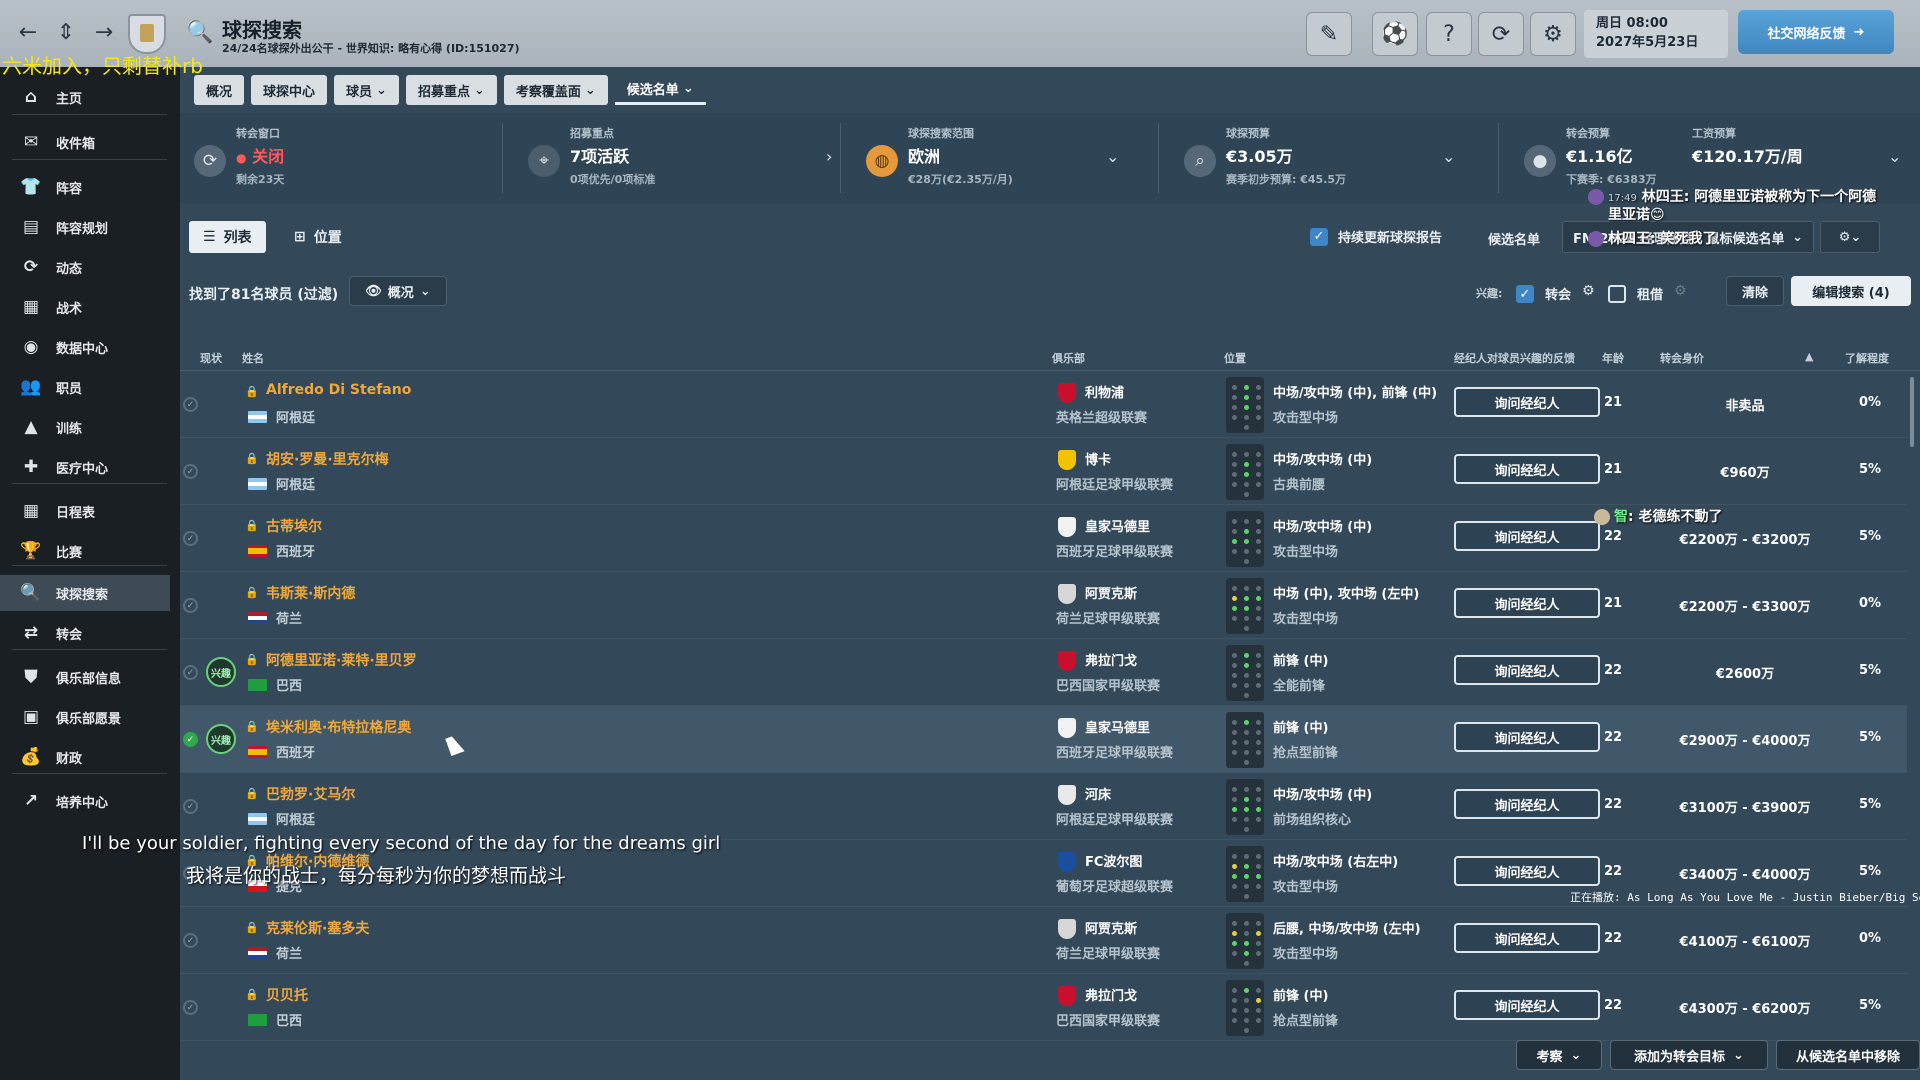 This screenshot has width=1920, height=1080. Describe the element at coordinates (85, 387) in the screenshot. I see `sidebar-item-staff: 👥 职员` at that location.